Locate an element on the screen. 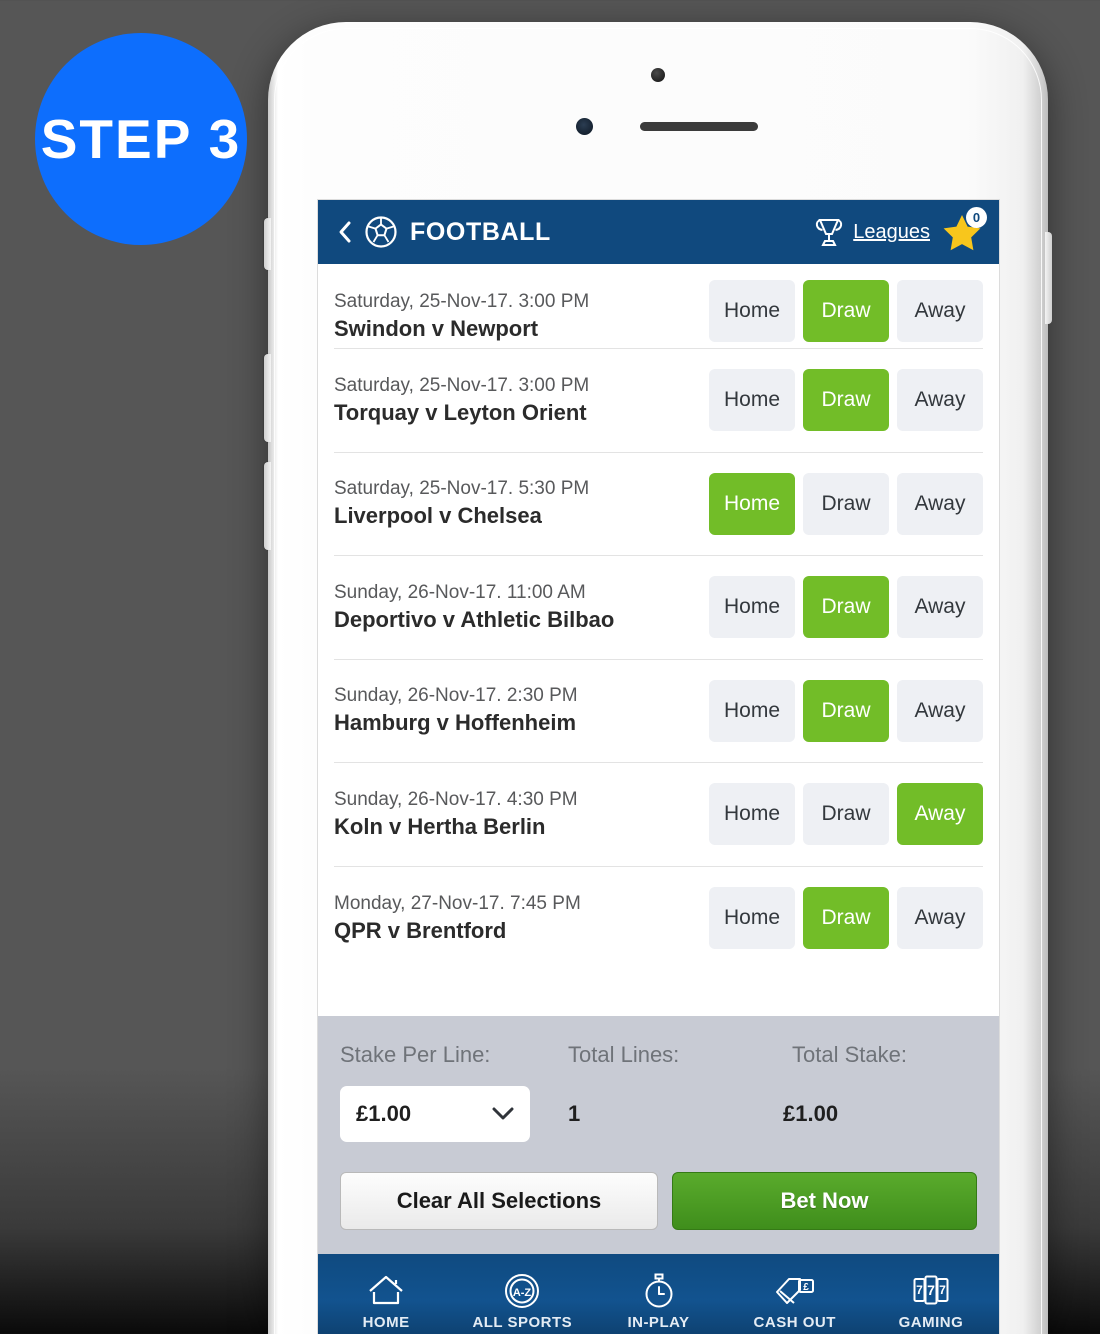 The image size is (1100, 1334). slot-777-icon: 777 is located at coordinates (931, 1291).